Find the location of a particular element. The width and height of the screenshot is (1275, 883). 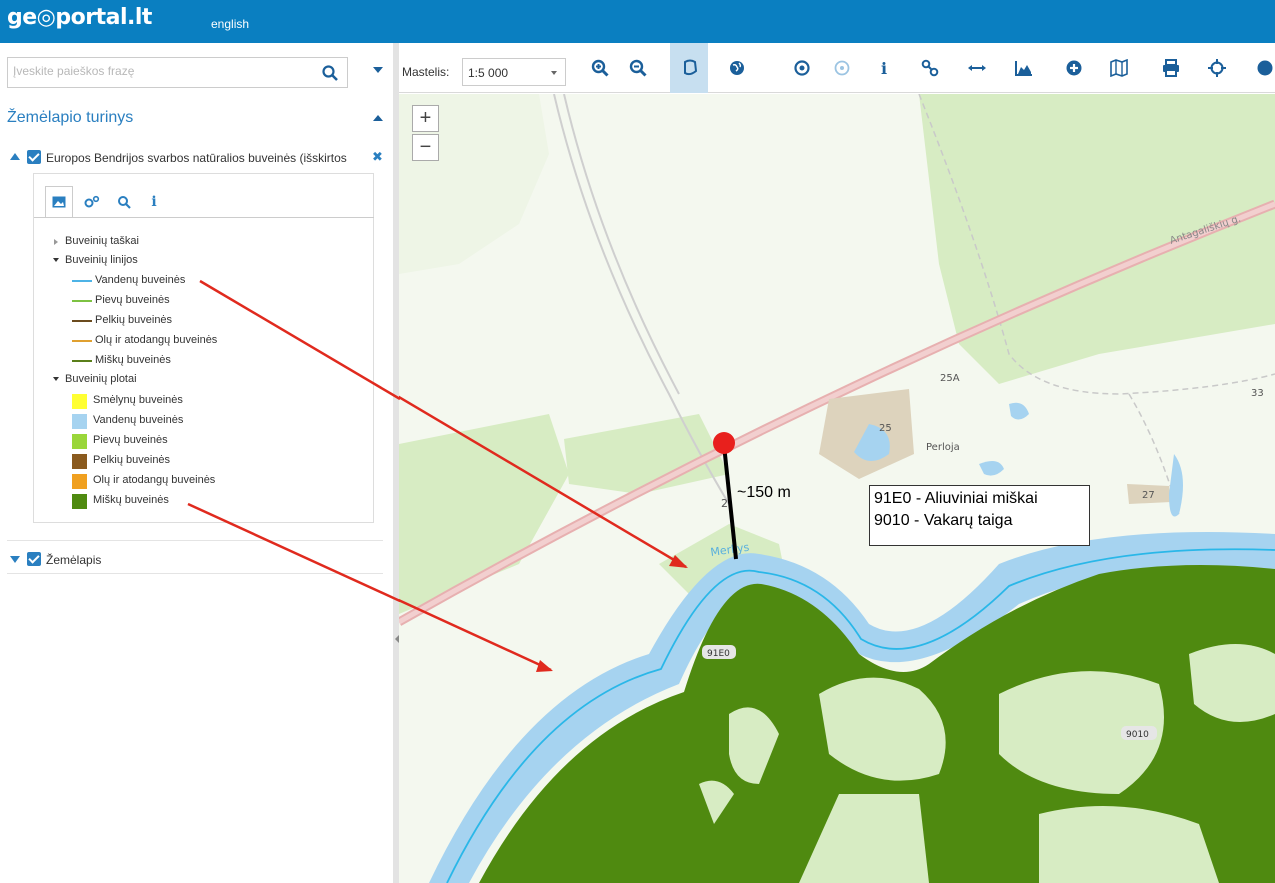

more-tool is located at coordinates (1260, 68).